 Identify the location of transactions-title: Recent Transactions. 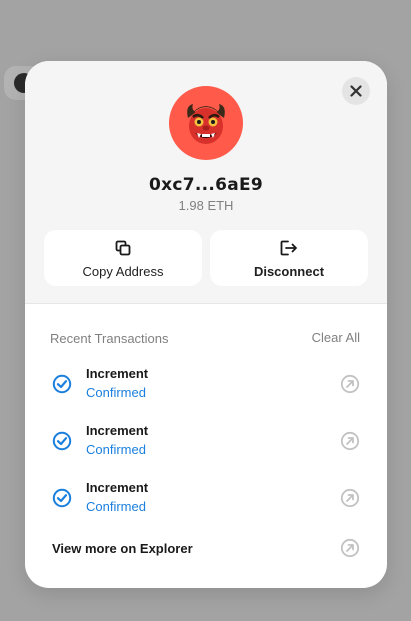
(109, 338).